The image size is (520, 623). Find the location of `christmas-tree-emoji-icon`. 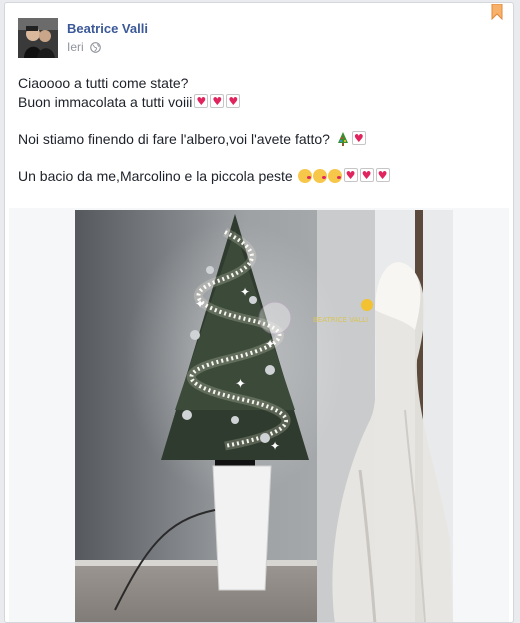

christmas-tree-emoji-icon is located at coordinates (342, 139).